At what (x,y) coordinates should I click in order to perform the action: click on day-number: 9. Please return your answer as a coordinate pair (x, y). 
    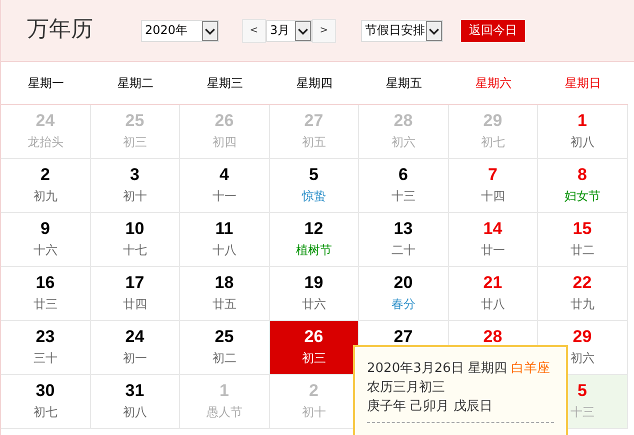
    Looking at the image, I should click on (45, 229).